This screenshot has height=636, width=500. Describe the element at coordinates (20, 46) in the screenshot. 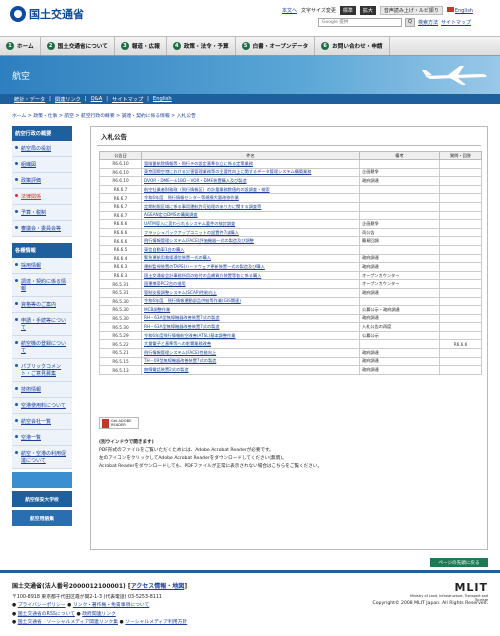

I see `gnav-home: 1 ホーム` at that location.